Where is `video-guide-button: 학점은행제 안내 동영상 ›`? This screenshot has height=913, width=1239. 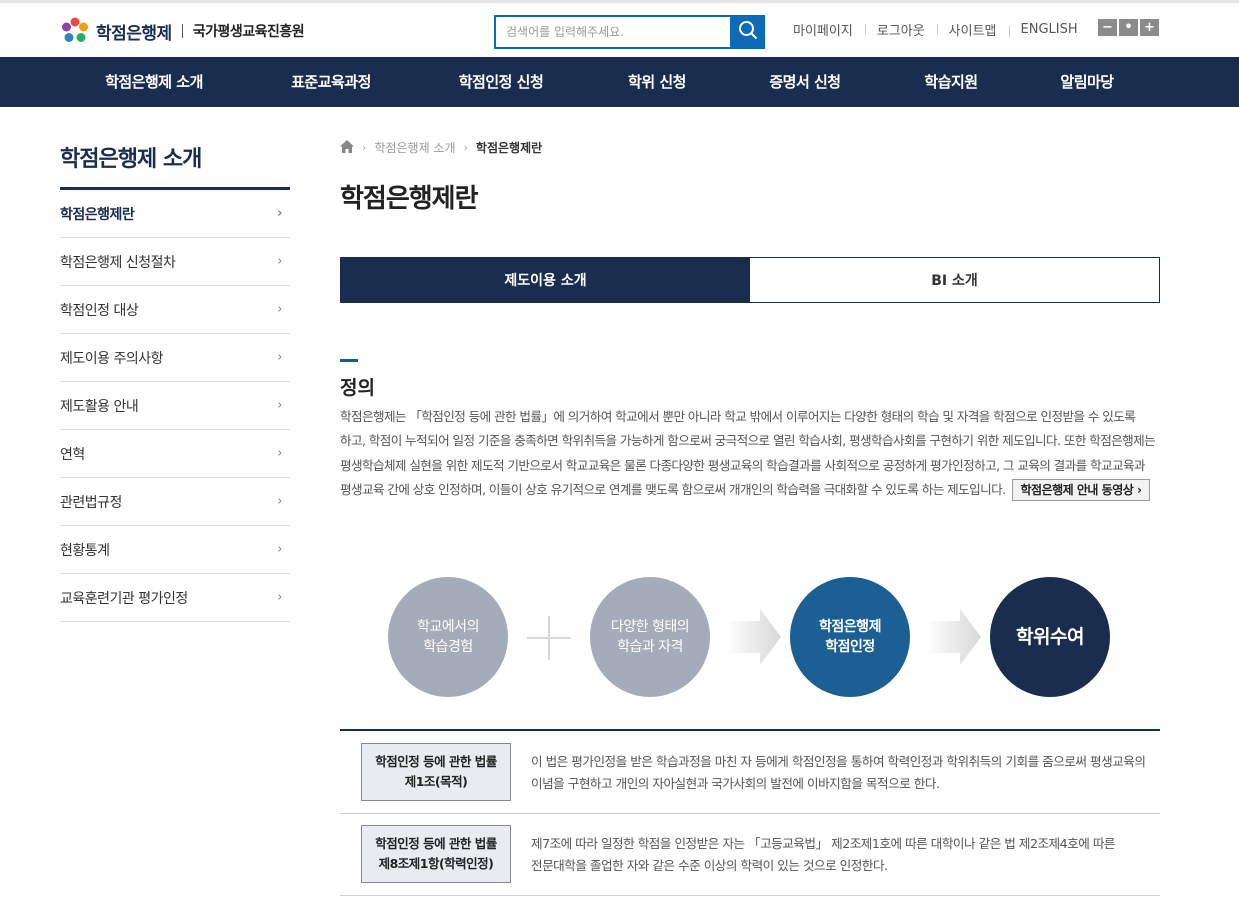
video-guide-button: 학점은행제 안내 동영상 › is located at coordinates (1081, 489).